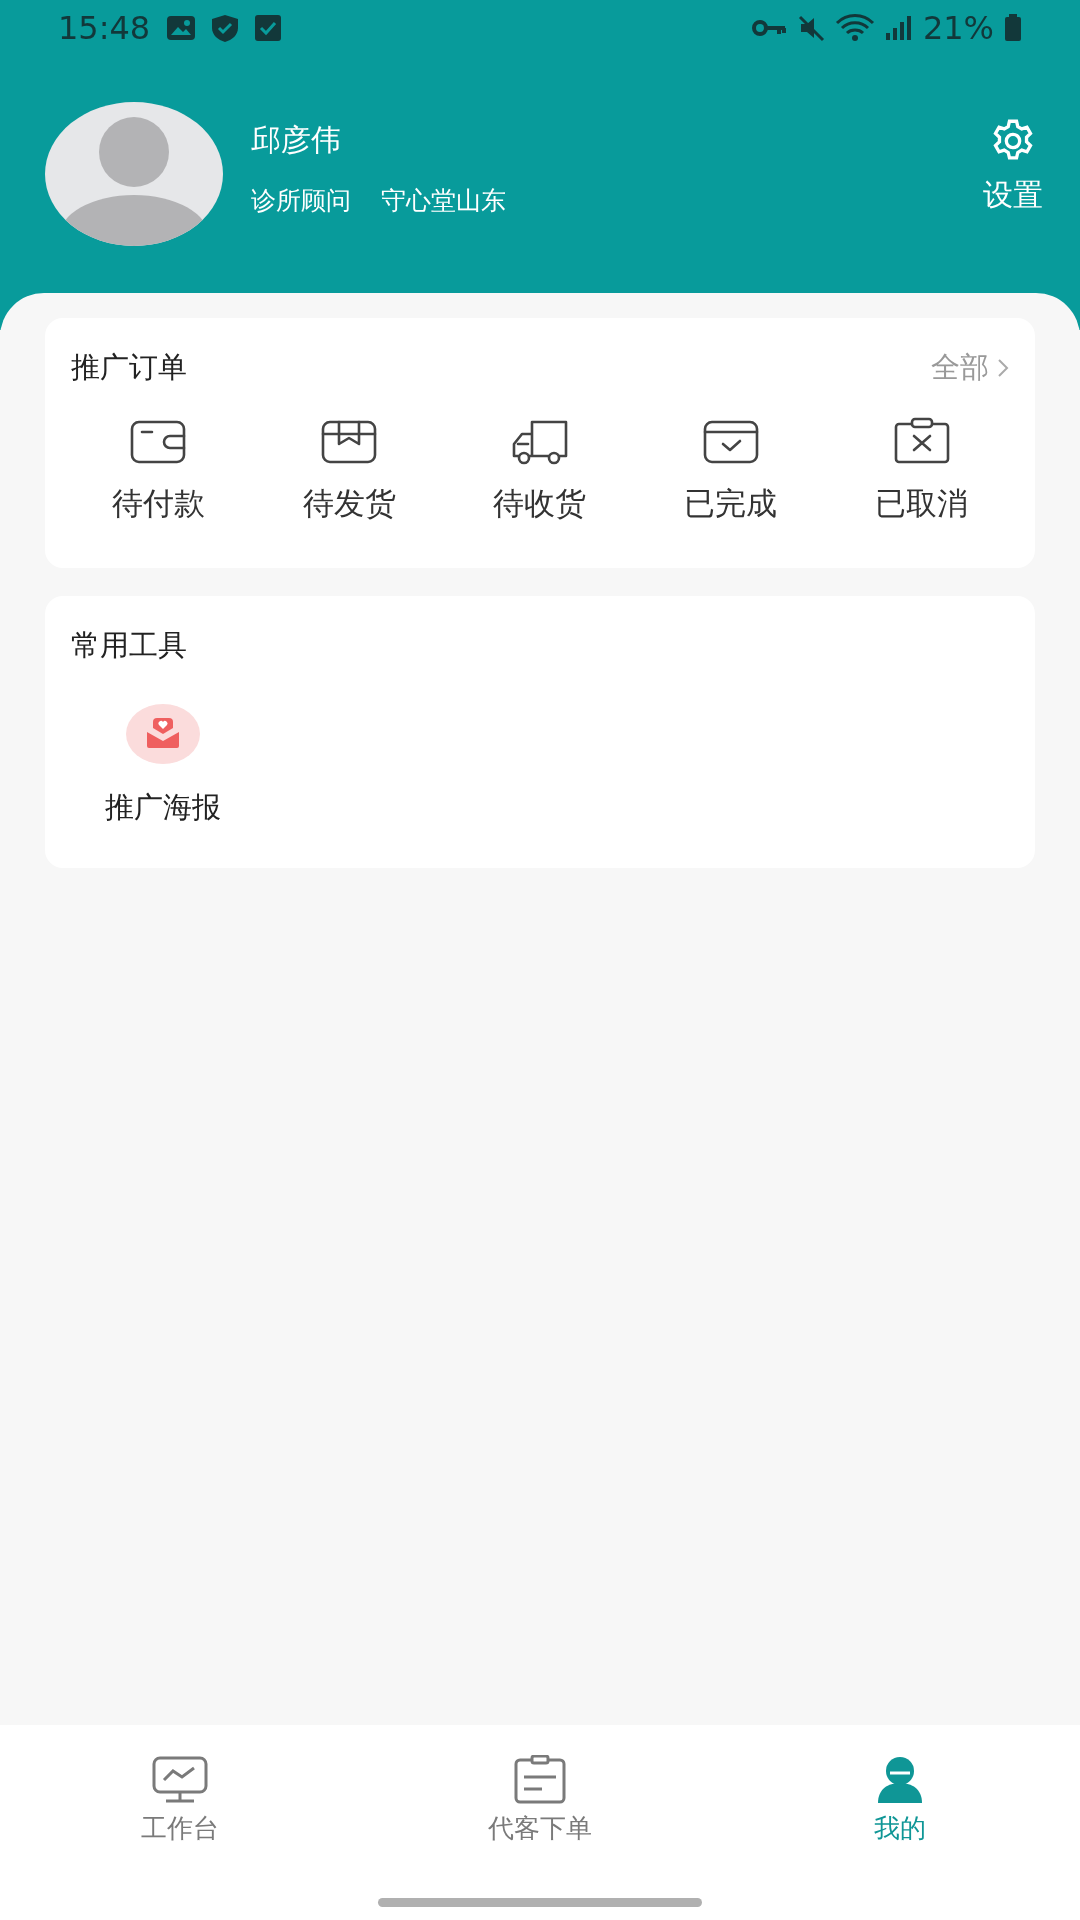  What do you see at coordinates (921, 470) in the screenshot?
I see `order-status-button: 已取消` at bounding box center [921, 470].